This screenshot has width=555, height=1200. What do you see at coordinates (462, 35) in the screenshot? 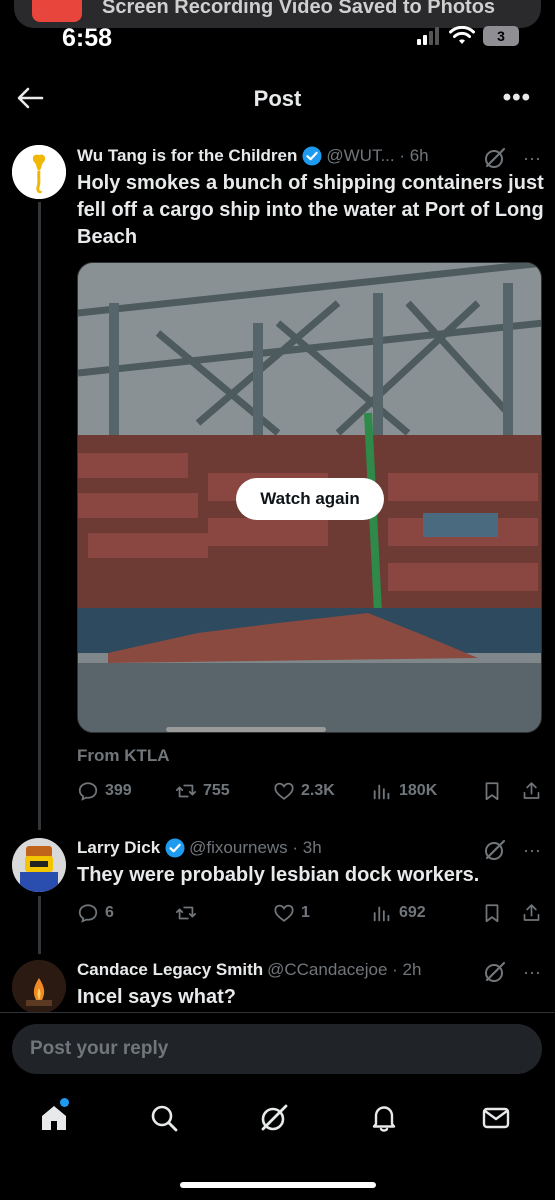
I see `wifi-icon` at bounding box center [462, 35].